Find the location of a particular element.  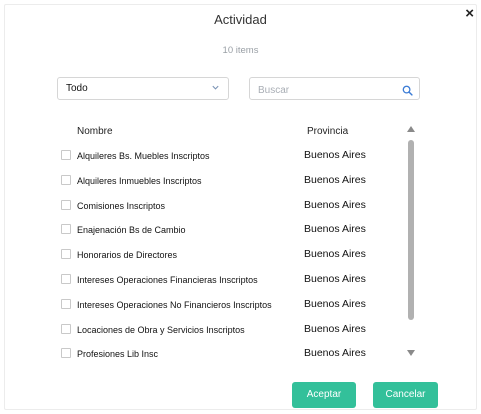

scrollbar-thumb is located at coordinates (411, 230).